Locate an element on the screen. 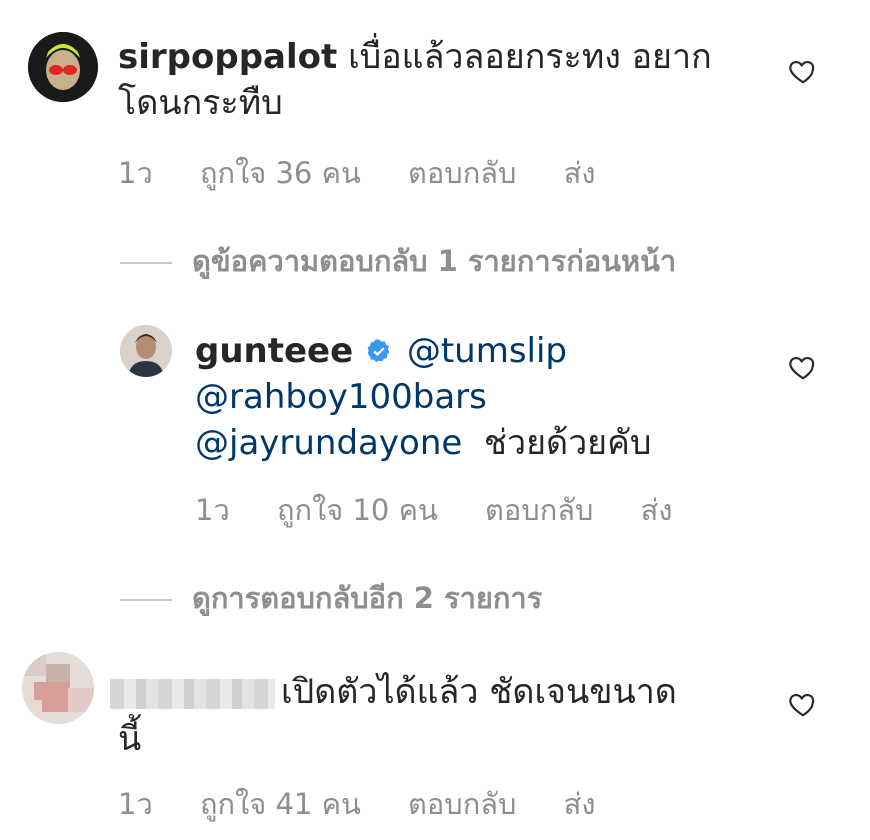  comment-line: @jayrundayone ช่วยด้วยคับ is located at coordinates (475, 443).